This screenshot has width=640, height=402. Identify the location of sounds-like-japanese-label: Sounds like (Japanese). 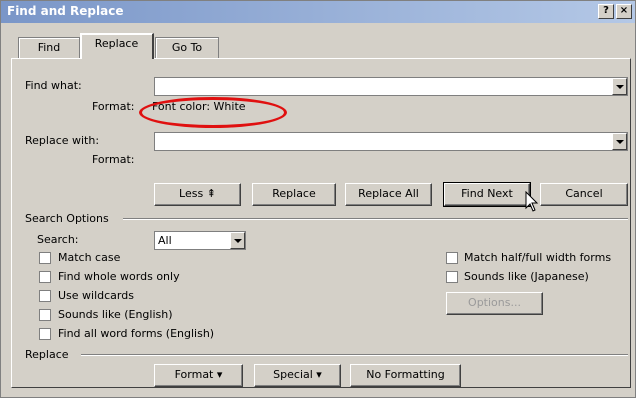
(526, 276).